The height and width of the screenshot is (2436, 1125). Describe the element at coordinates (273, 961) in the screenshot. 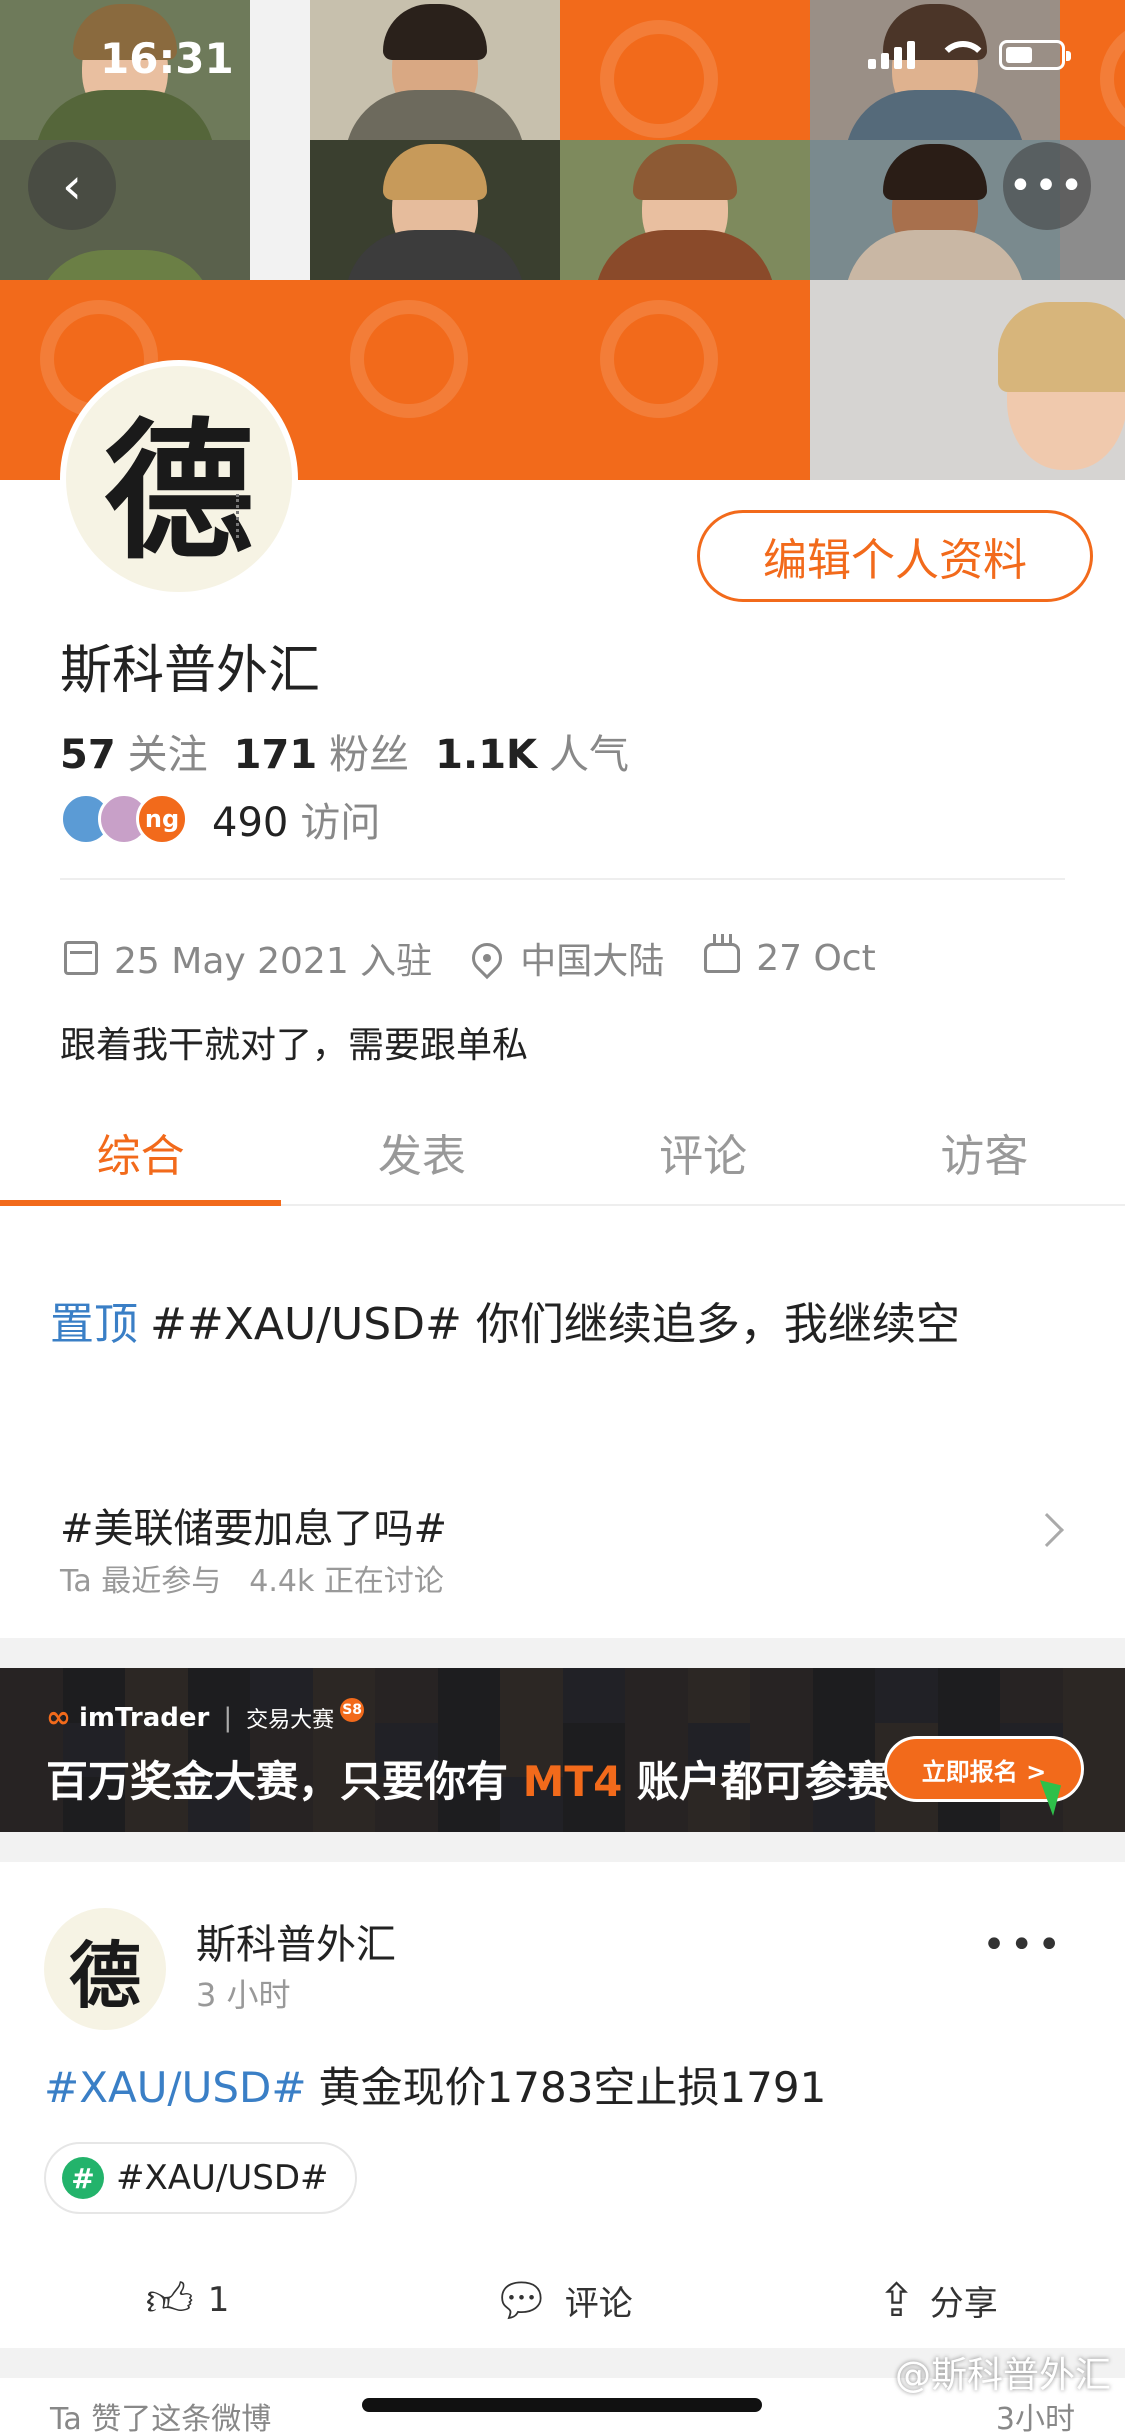

I see `joined-text: 25 May 2021 入驻` at that location.